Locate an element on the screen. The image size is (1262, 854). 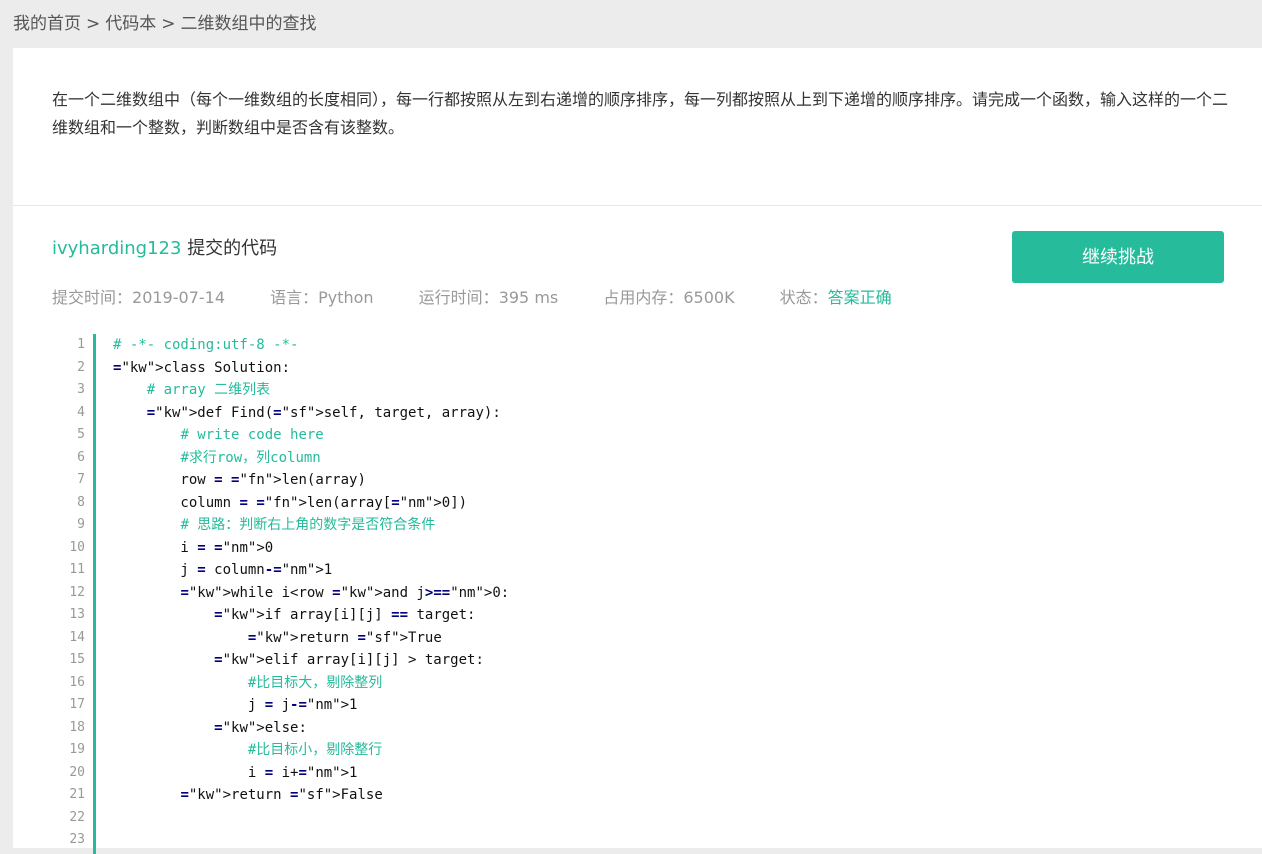
language: 语言：Python is located at coordinates (322, 297).